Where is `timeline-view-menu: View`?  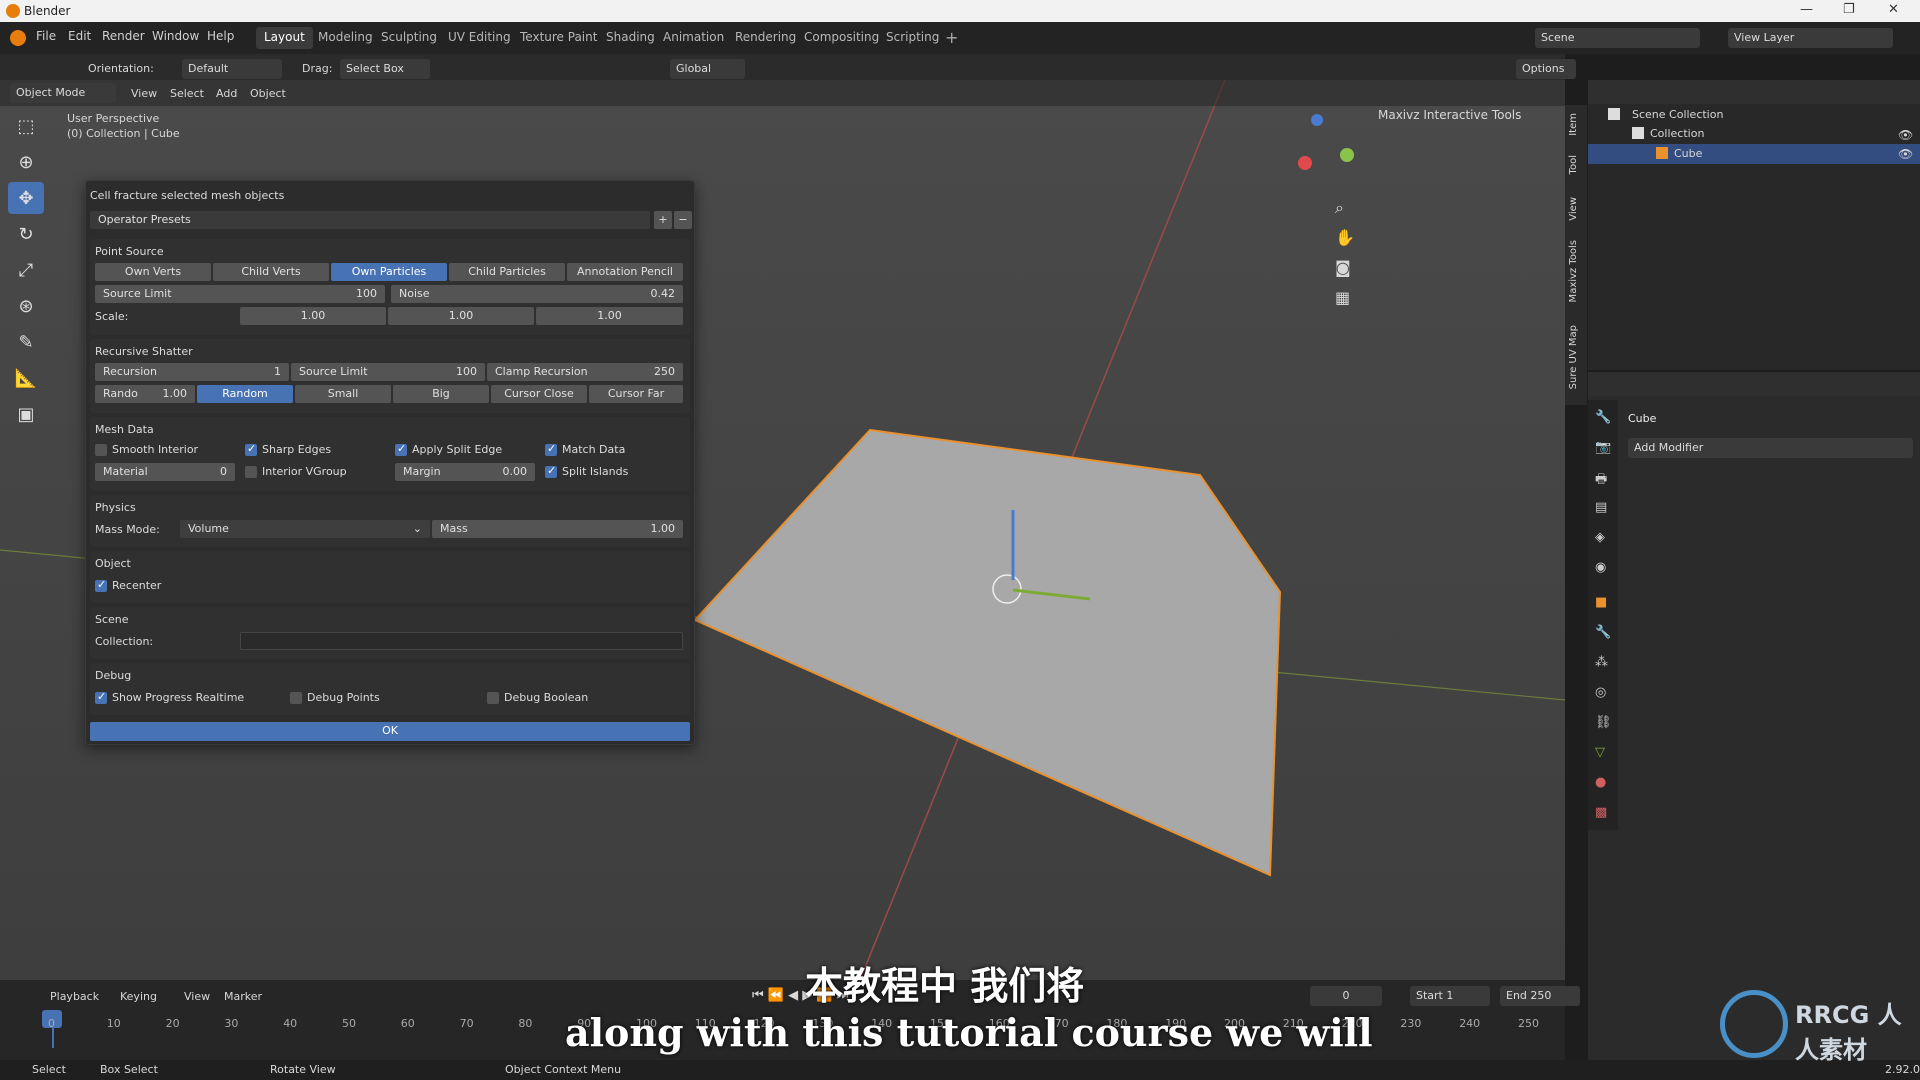
timeline-view-menu: View is located at coordinates (197, 996).